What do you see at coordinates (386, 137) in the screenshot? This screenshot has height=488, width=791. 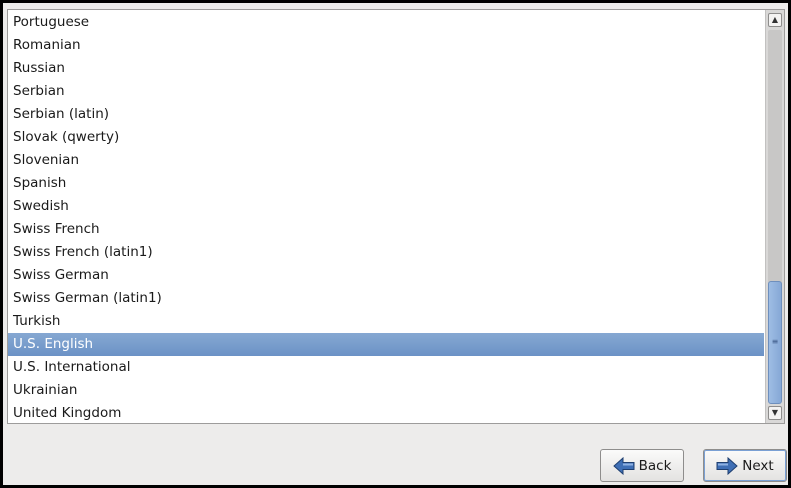 I see `list-item: Slovak (qwerty)` at bounding box center [386, 137].